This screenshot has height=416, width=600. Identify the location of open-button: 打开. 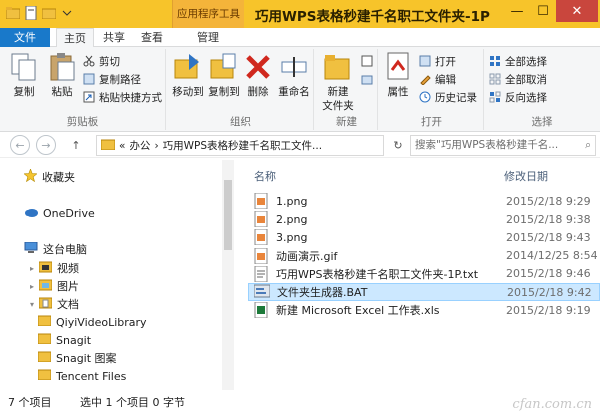
(437, 61).